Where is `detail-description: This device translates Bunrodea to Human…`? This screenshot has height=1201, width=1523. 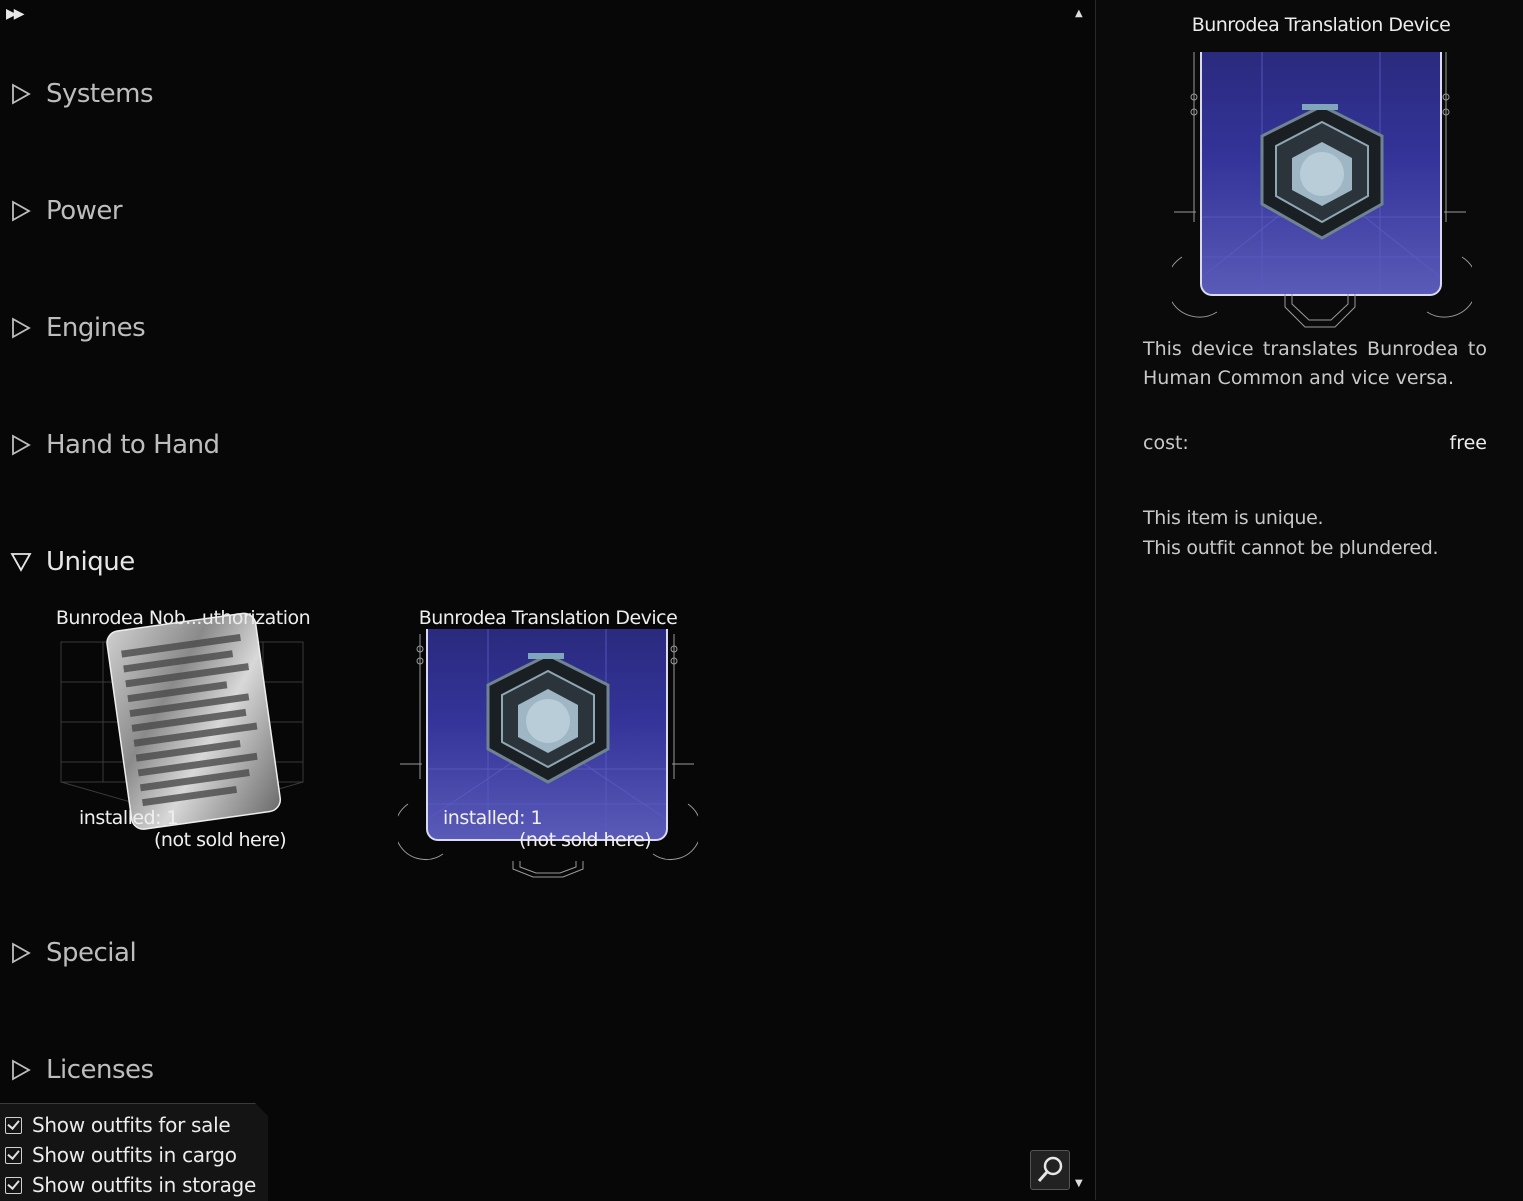 detail-description: This device translates Bunrodea to Human… is located at coordinates (1315, 363).